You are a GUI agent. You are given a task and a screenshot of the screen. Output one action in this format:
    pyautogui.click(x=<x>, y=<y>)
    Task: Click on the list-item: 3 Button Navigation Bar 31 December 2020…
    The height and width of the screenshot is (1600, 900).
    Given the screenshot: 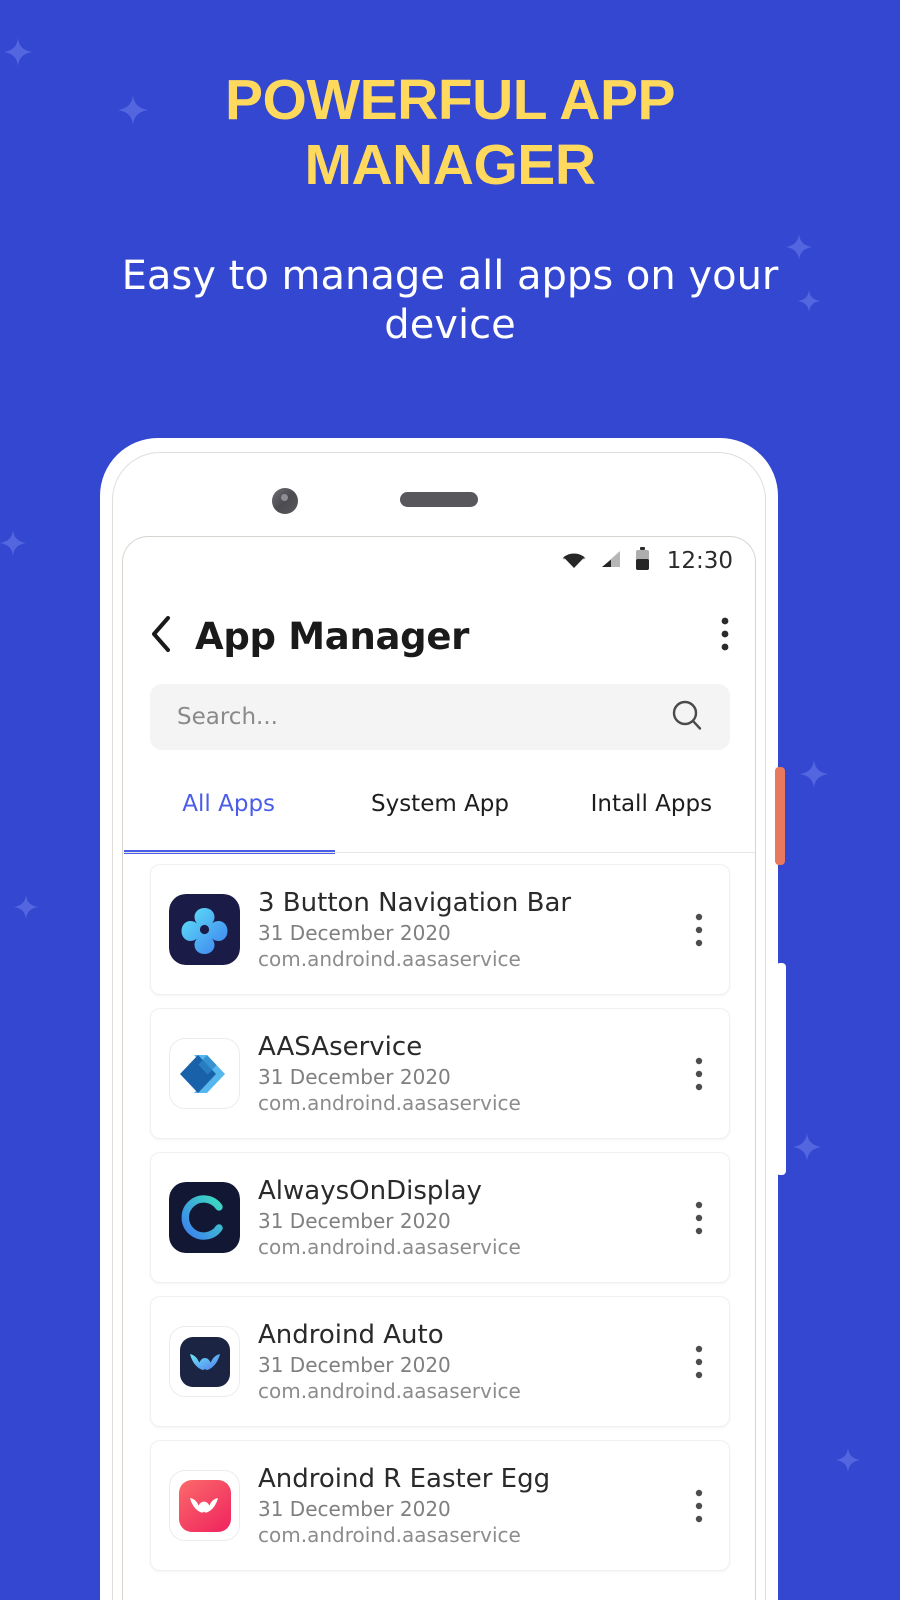 What is the action you would take?
    pyautogui.click(x=440, y=929)
    